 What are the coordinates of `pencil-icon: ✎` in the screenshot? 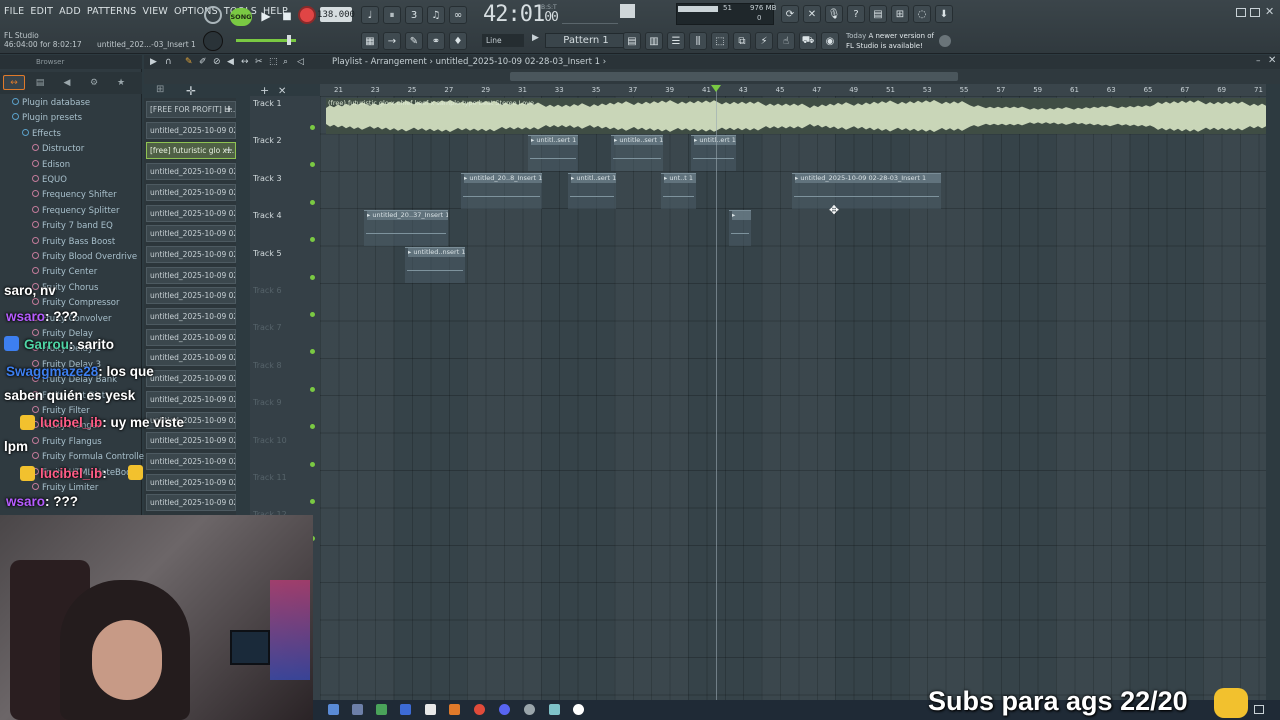 It's located at (414, 41).